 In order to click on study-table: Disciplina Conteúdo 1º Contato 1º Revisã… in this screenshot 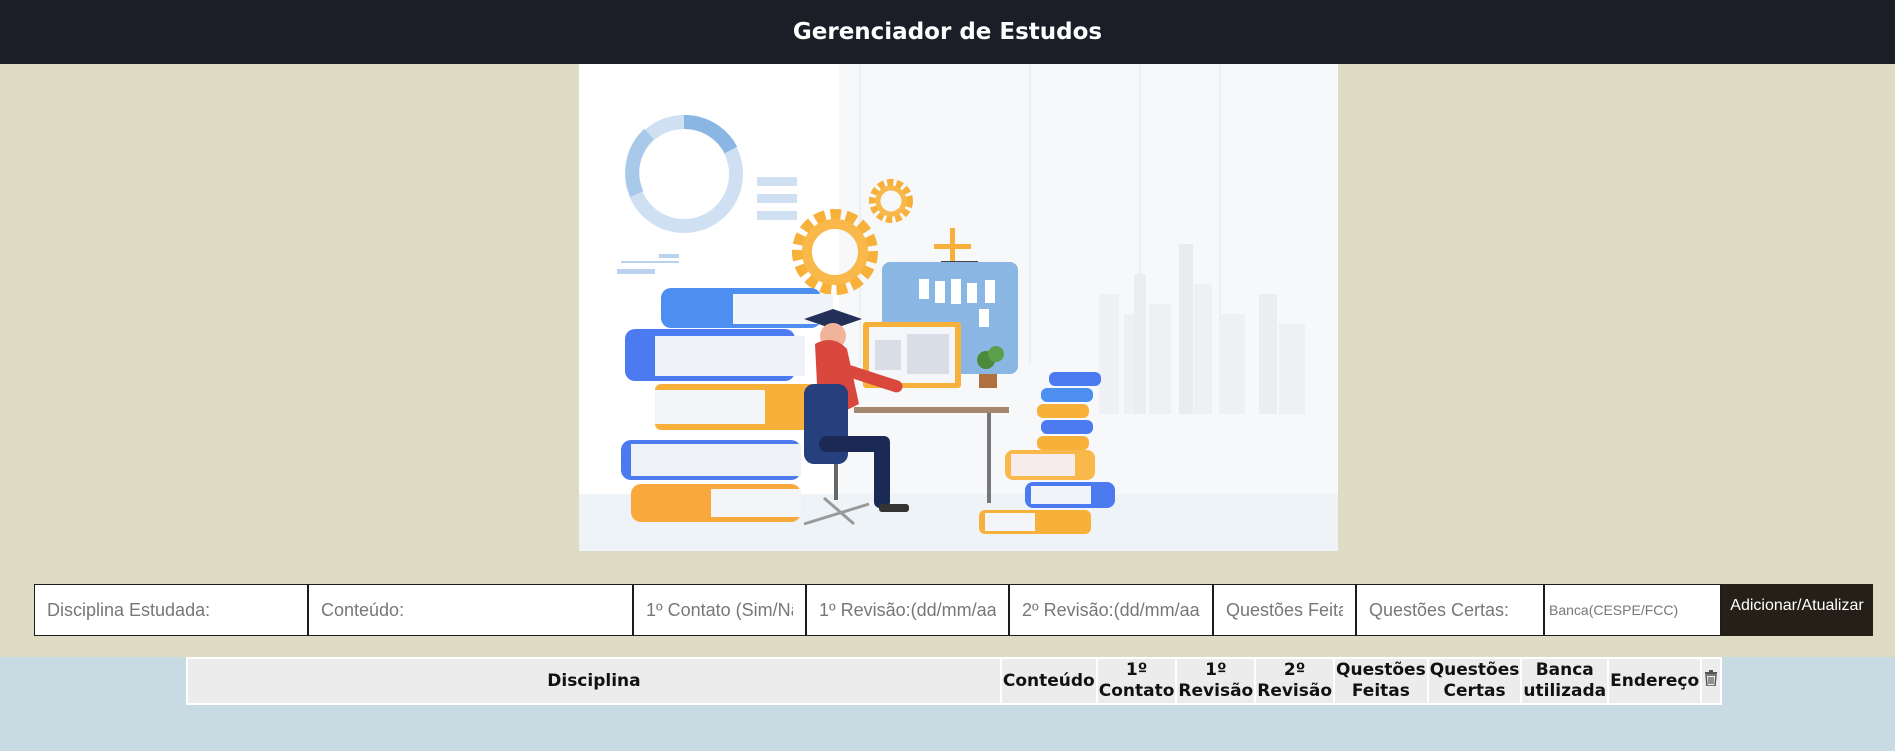, I will do `click(954, 681)`.